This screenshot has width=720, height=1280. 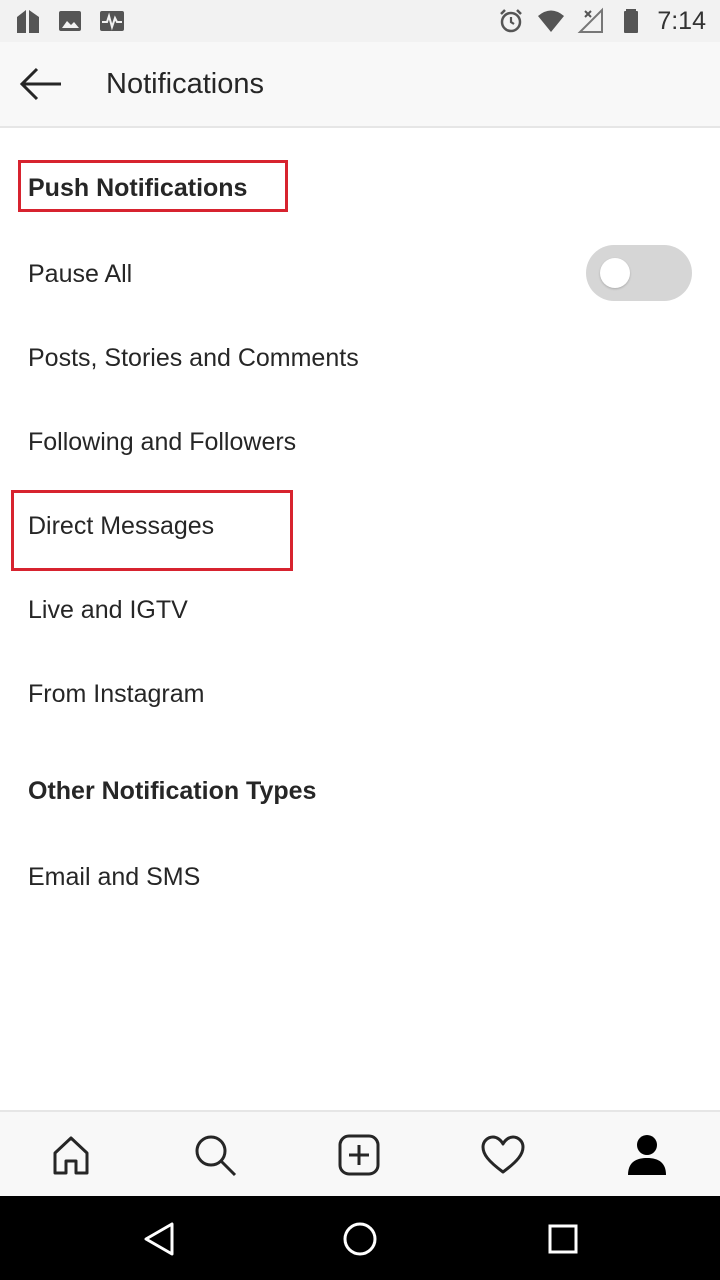 I want to click on bottom-tab-bar, so click(x=360, y=1153).